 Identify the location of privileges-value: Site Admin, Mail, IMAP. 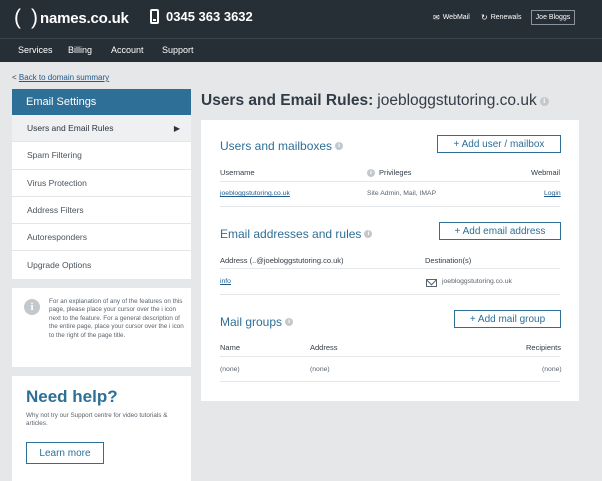
(402, 193).